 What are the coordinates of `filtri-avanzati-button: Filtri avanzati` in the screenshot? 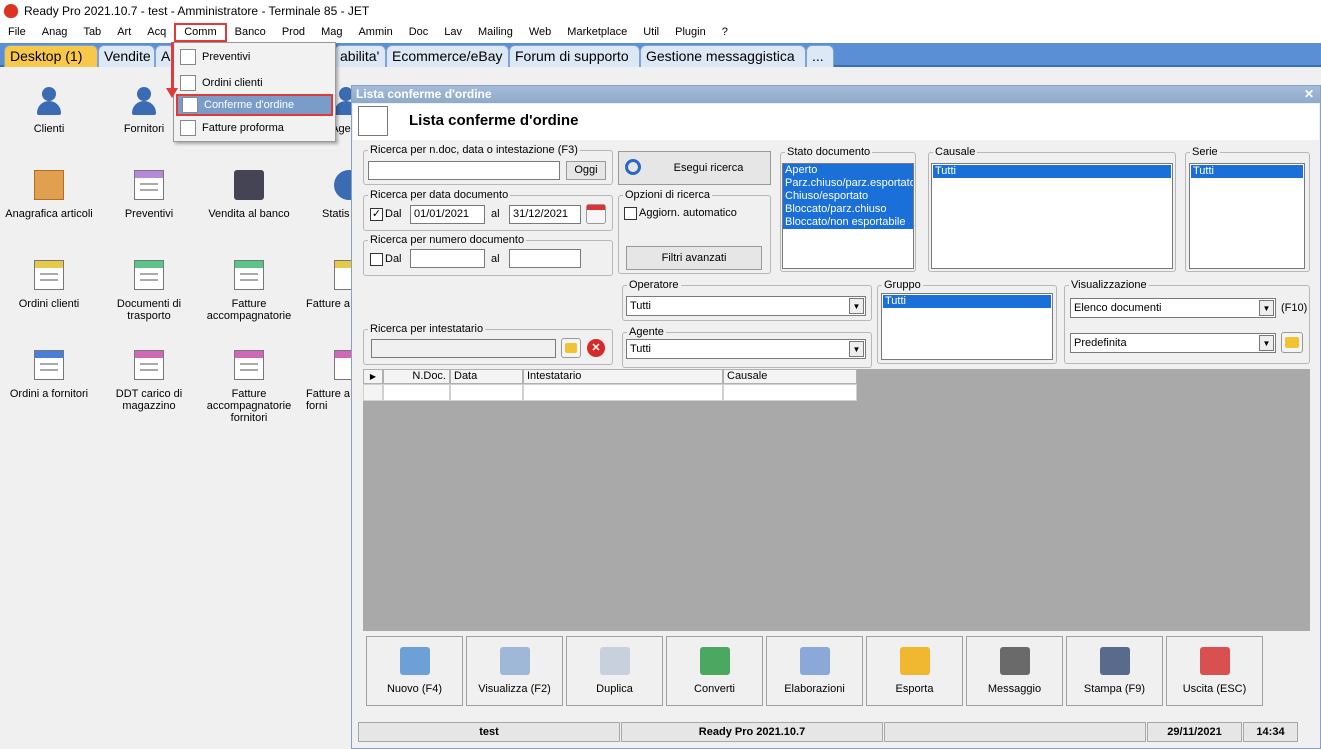 It's located at (694, 258).